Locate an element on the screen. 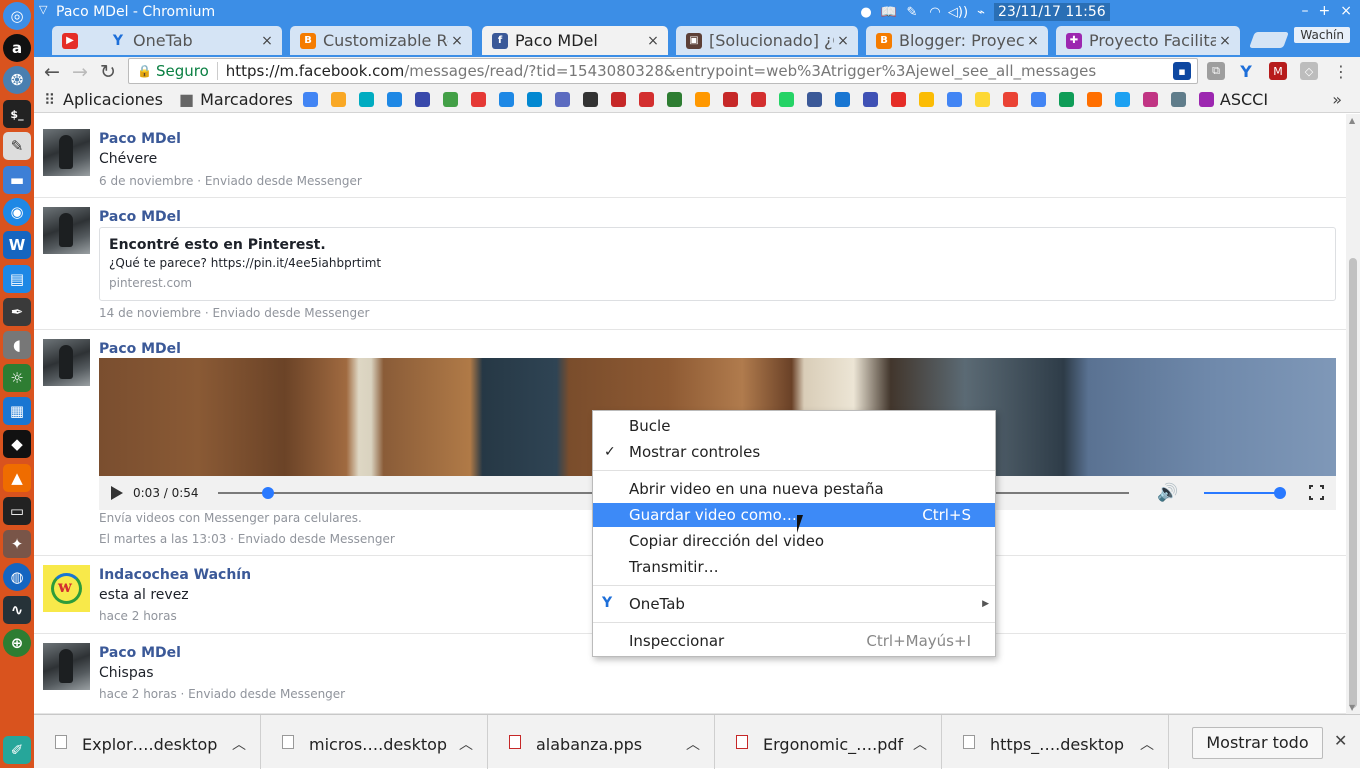  volume-handle is located at coordinates (1280, 493).